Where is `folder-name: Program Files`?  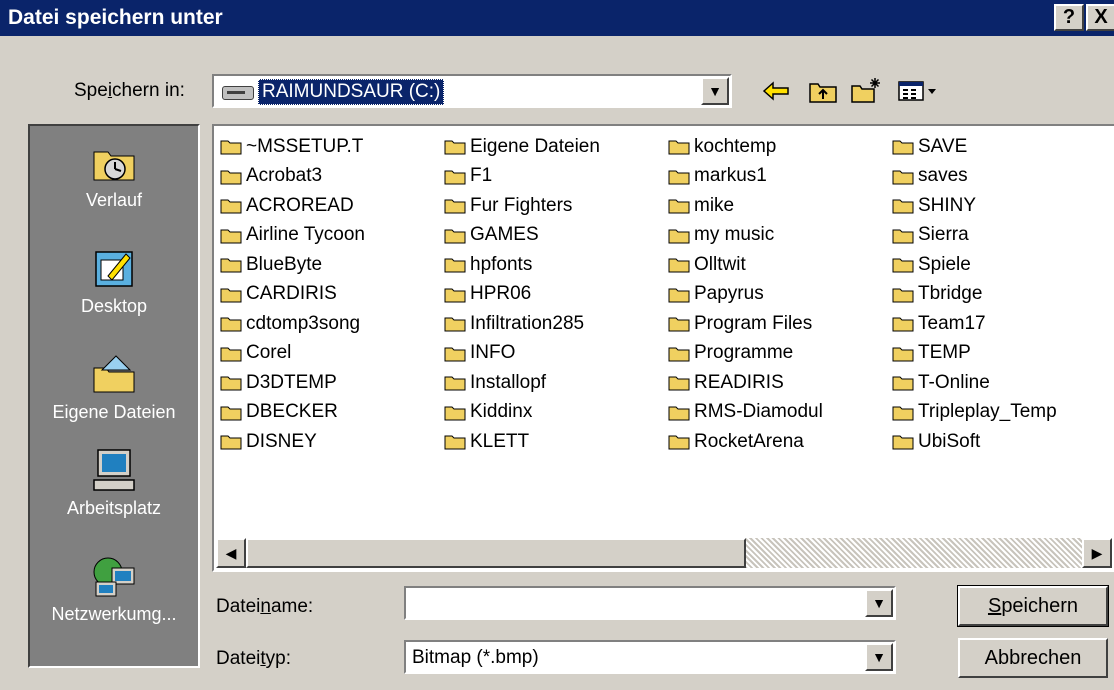
folder-name: Program Files is located at coordinates (753, 323).